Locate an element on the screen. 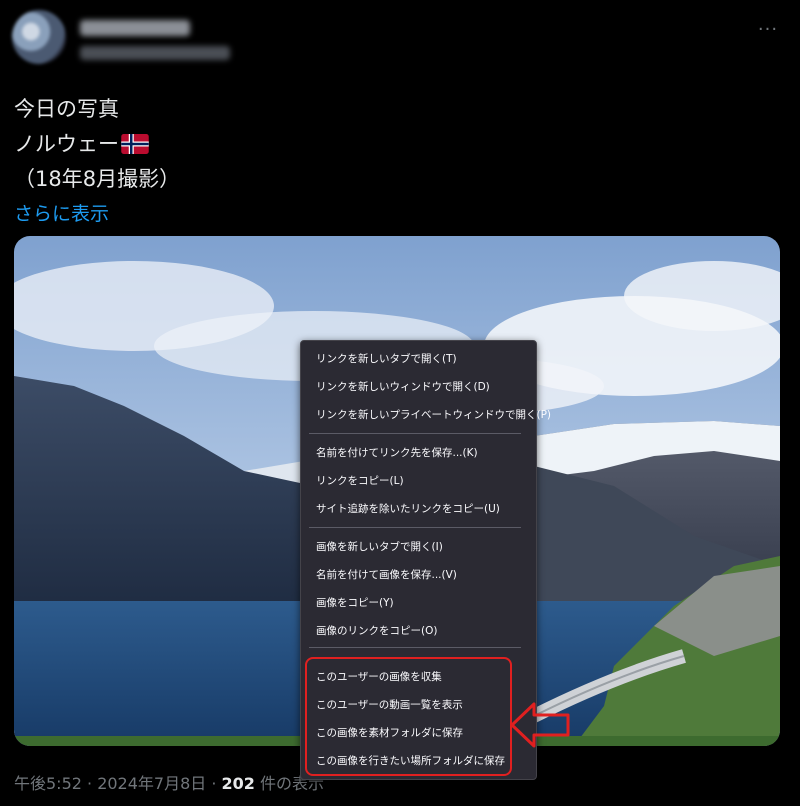 The image size is (800, 806). menu-copy-image: 画像をコピー(Y) is located at coordinates (418, 603).